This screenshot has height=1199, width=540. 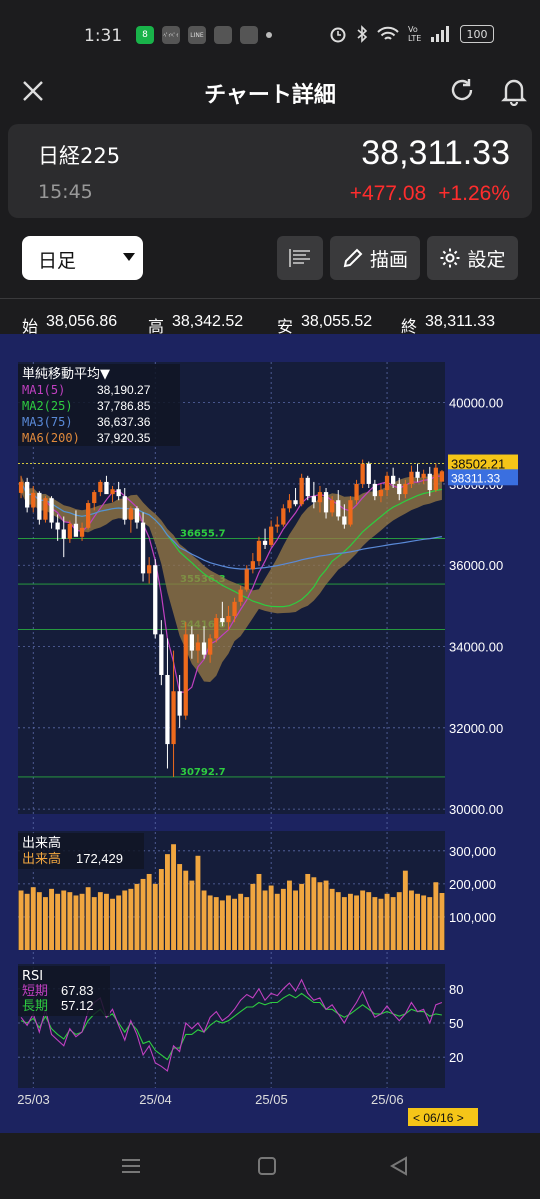 I want to click on list-icon, so click(x=299, y=258).